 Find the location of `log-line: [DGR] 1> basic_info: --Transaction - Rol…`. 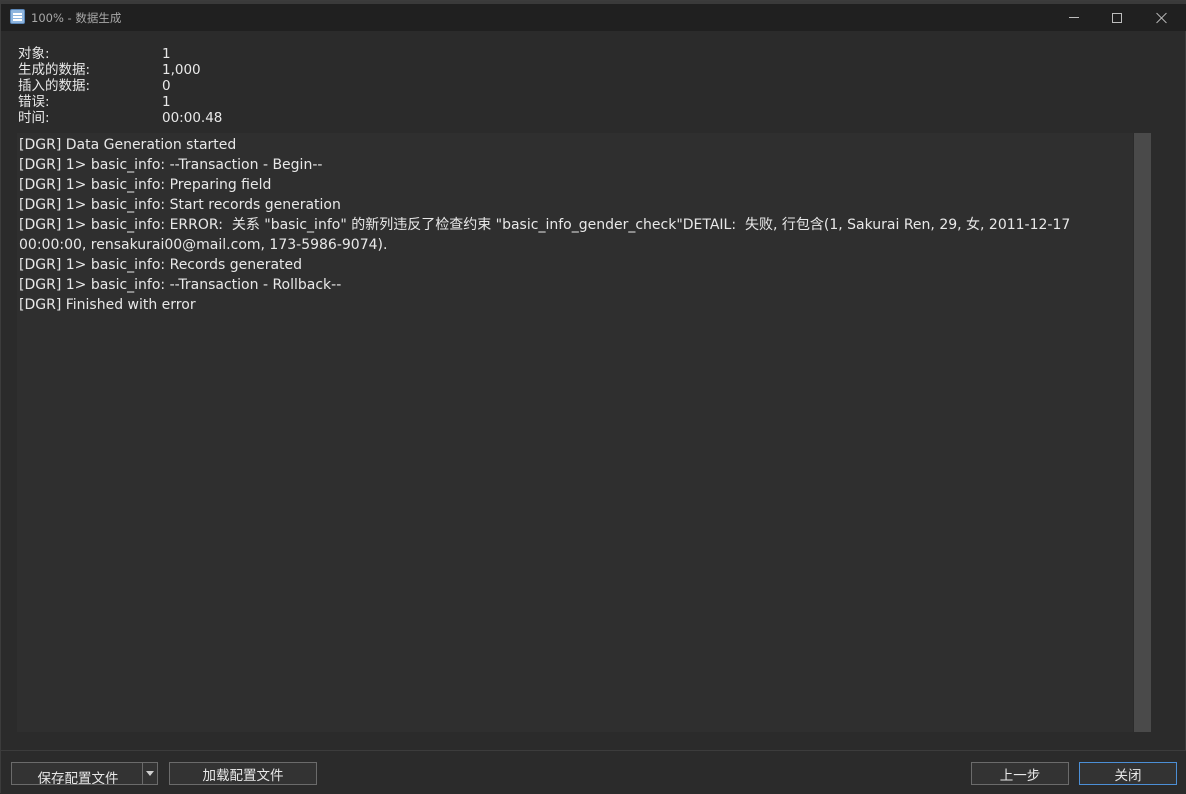

log-line: [DGR] 1> basic_info: --Transaction - Rol… is located at coordinates (180, 285).